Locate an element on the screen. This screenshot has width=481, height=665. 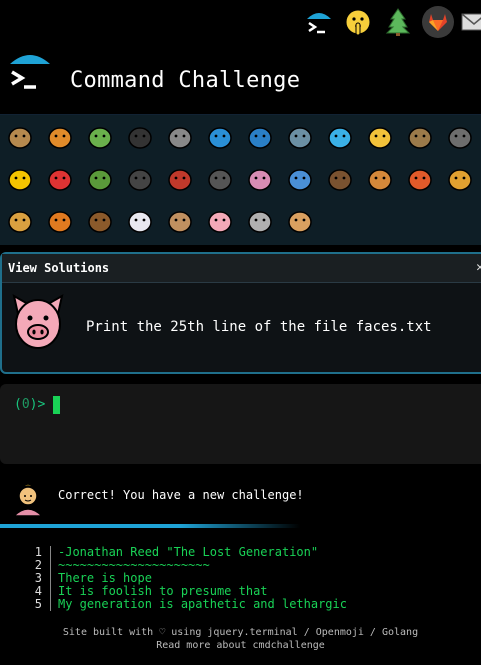
genie-icon is located at coordinates (28, 498).